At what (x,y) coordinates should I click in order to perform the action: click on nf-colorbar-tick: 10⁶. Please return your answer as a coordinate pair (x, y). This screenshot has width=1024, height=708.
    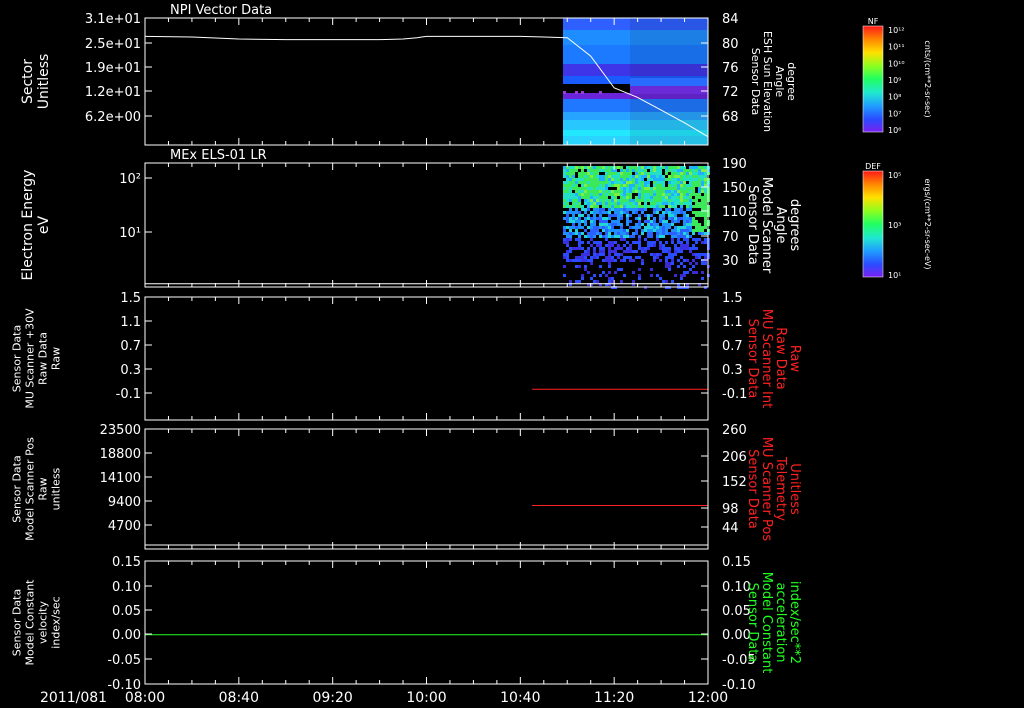
    Looking at the image, I should click on (894, 130).